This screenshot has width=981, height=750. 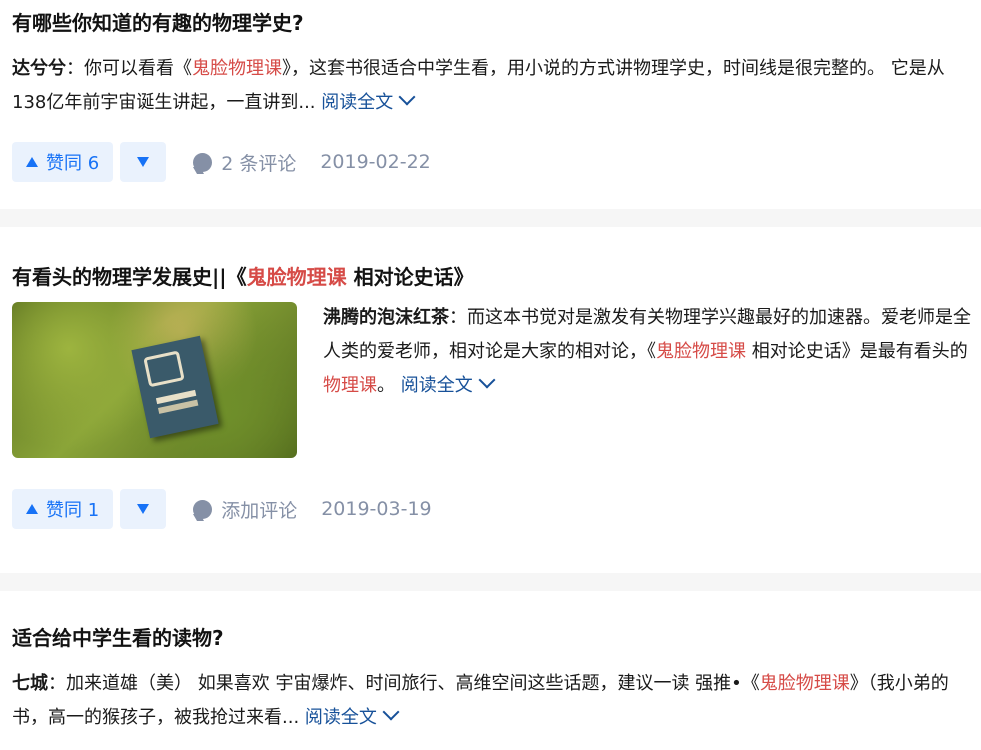 I want to click on upvote-label: 赞同 1, so click(x=73, y=510).